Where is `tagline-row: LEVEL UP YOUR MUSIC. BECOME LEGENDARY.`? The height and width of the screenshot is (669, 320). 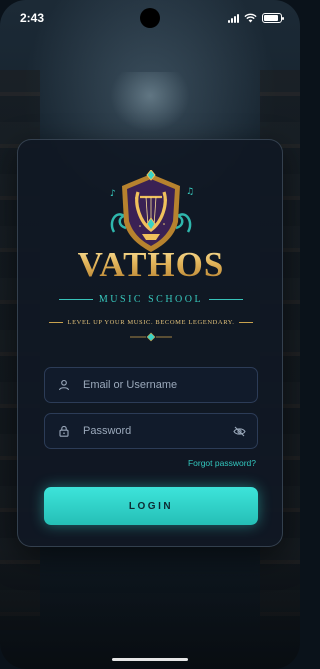
tagline-row: LEVEL UP YOUR MUSIC. BECOME LEGENDARY. is located at coordinates (151, 322).